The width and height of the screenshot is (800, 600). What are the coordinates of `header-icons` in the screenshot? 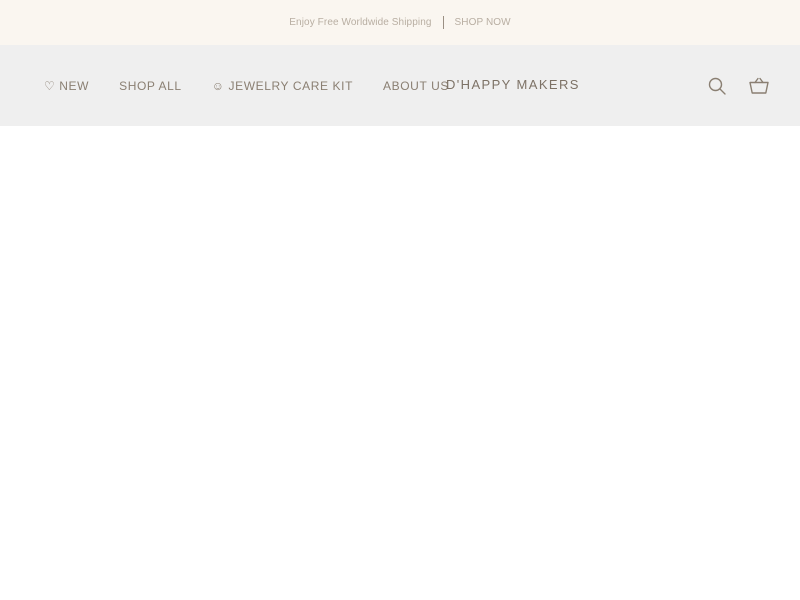 It's located at (738, 85).